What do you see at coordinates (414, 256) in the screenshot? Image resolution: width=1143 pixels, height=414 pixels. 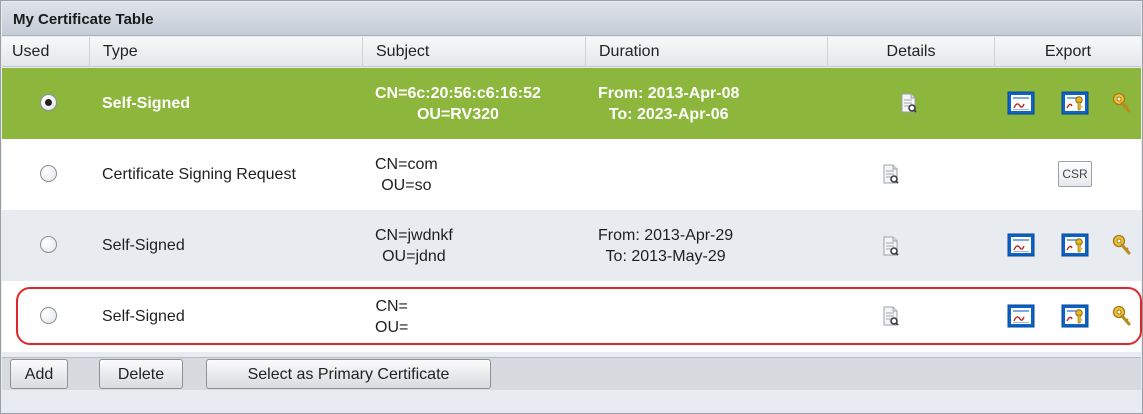 I see `row-subject-ou: OU=jdnd` at bounding box center [414, 256].